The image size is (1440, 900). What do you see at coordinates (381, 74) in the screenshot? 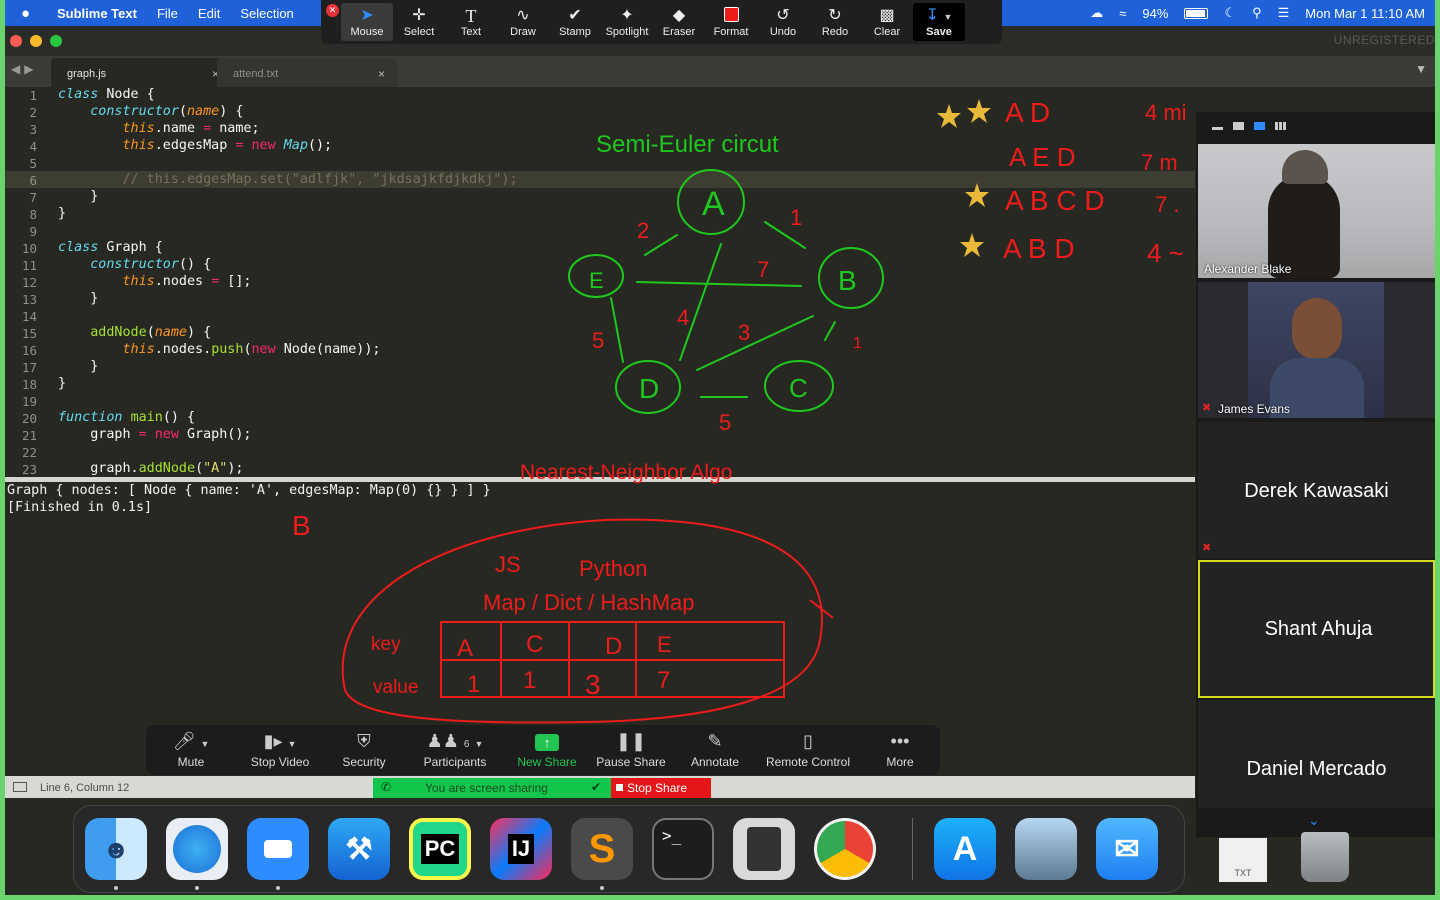
I see `tab-close-icon: ×` at bounding box center [381, 74].